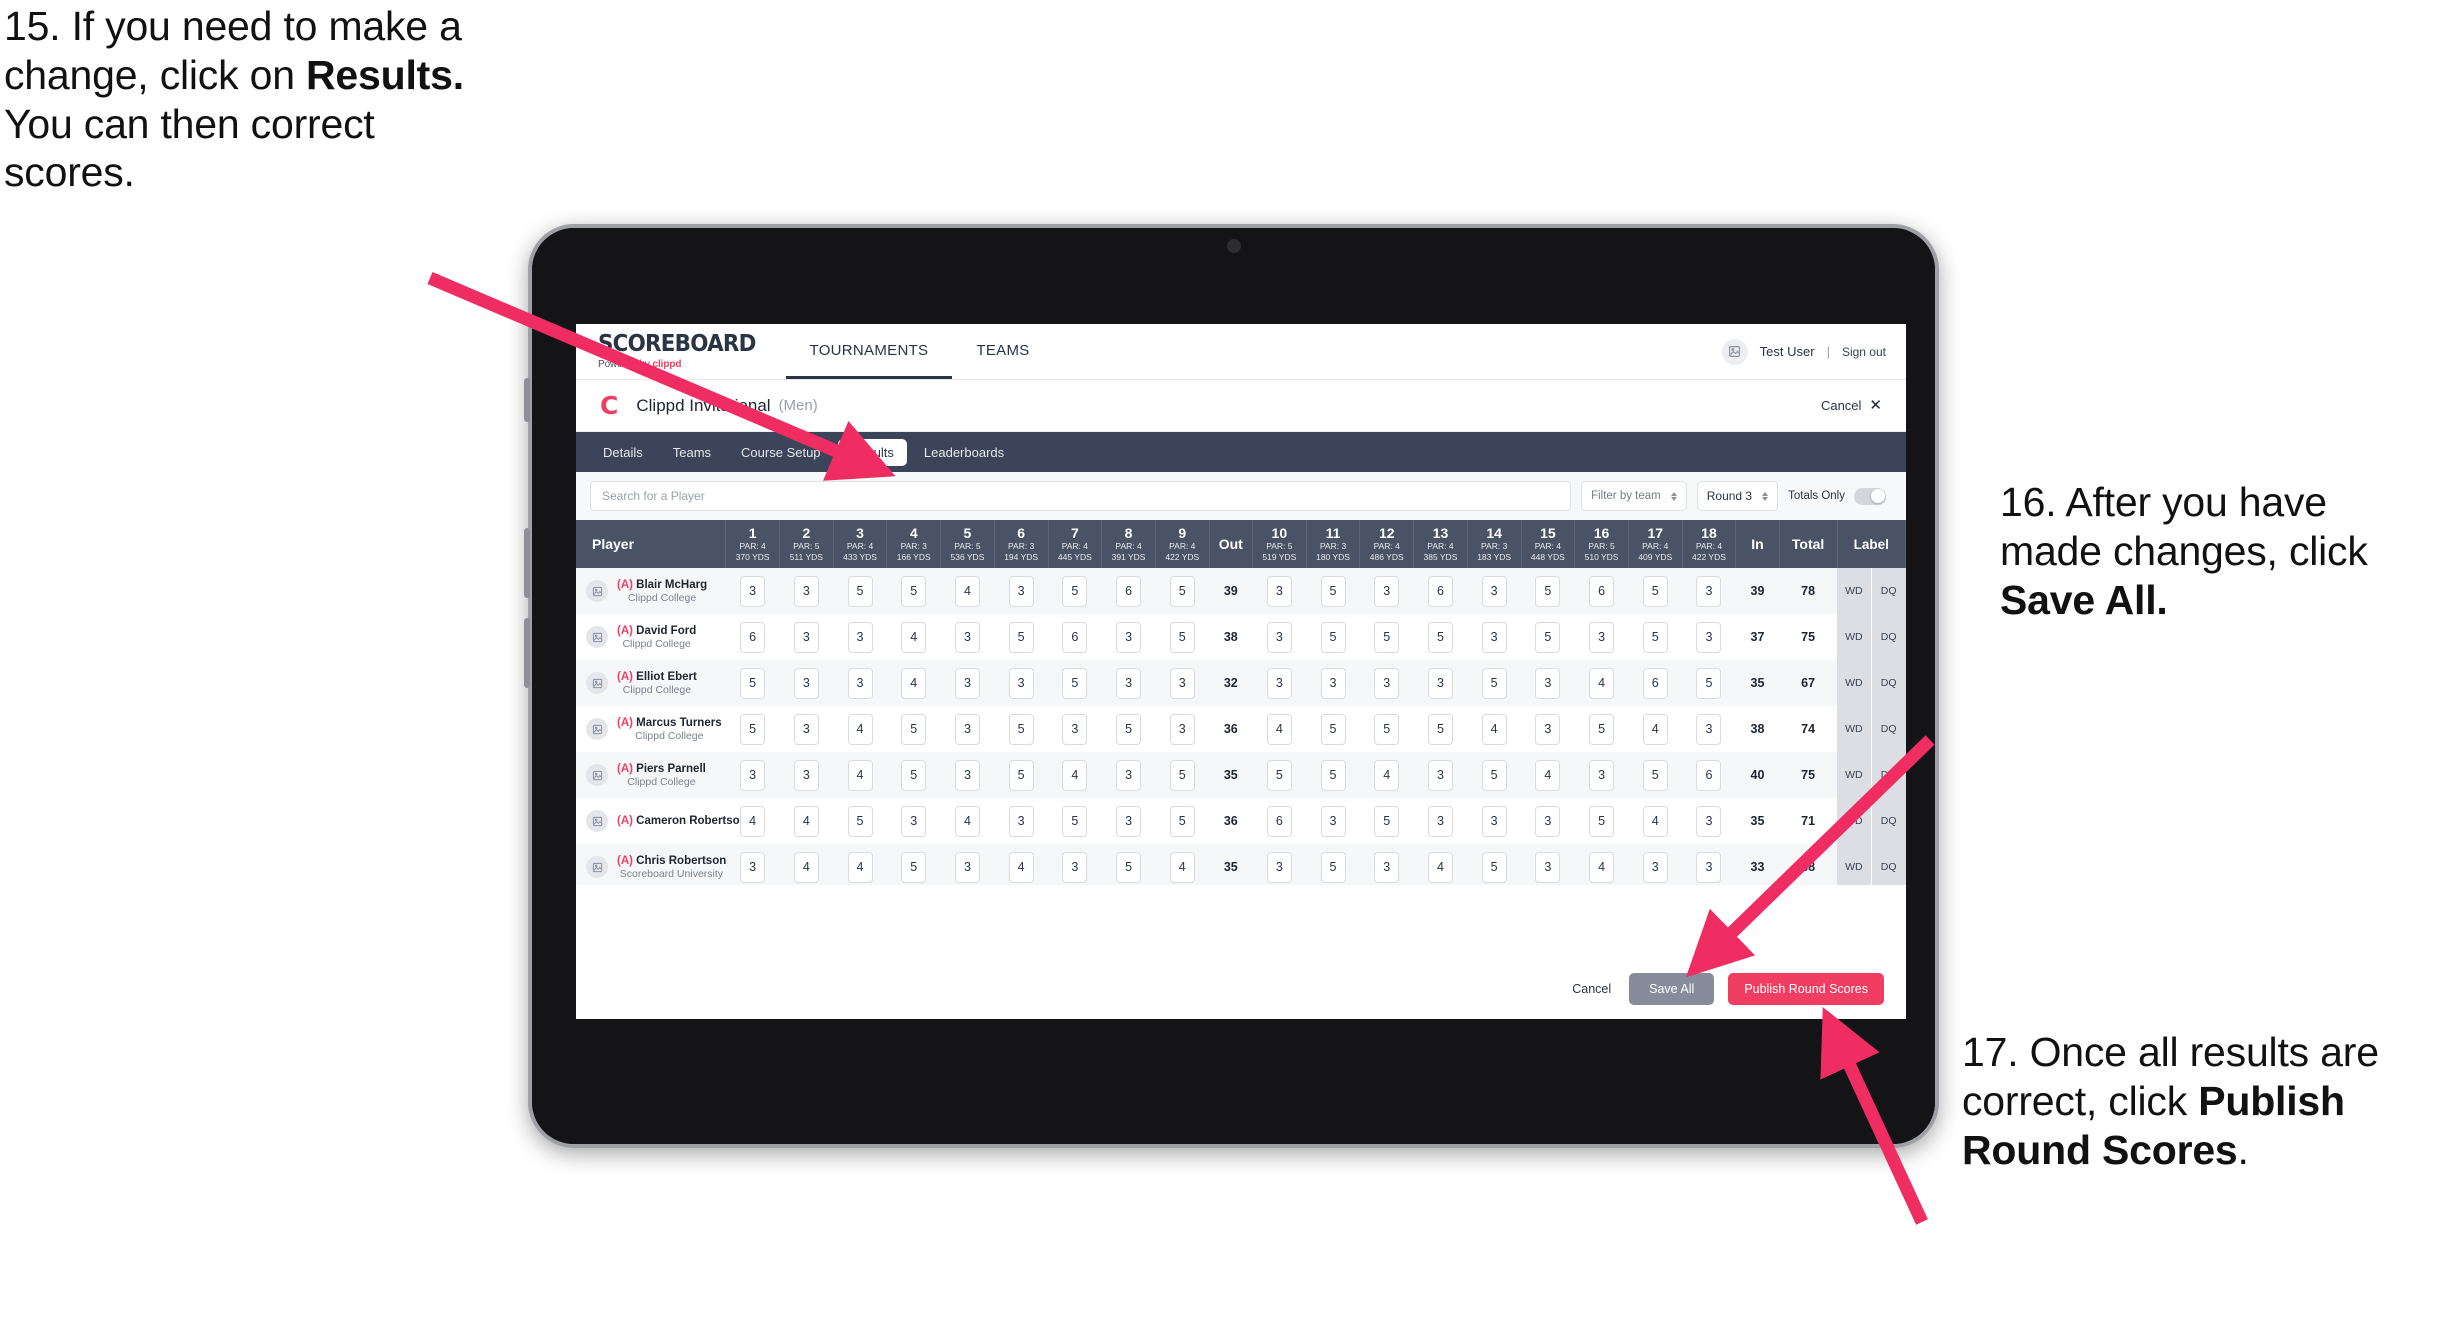  I want to click on score-cell-hole-17: 4, so click(1655, 821).